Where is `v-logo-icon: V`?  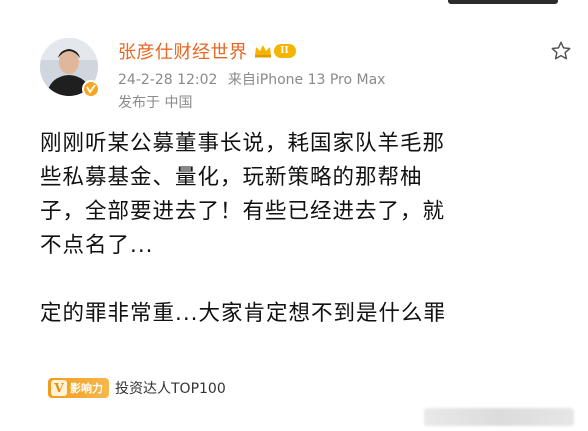
v-logo-icon: V is located at coordinates (59, 388).